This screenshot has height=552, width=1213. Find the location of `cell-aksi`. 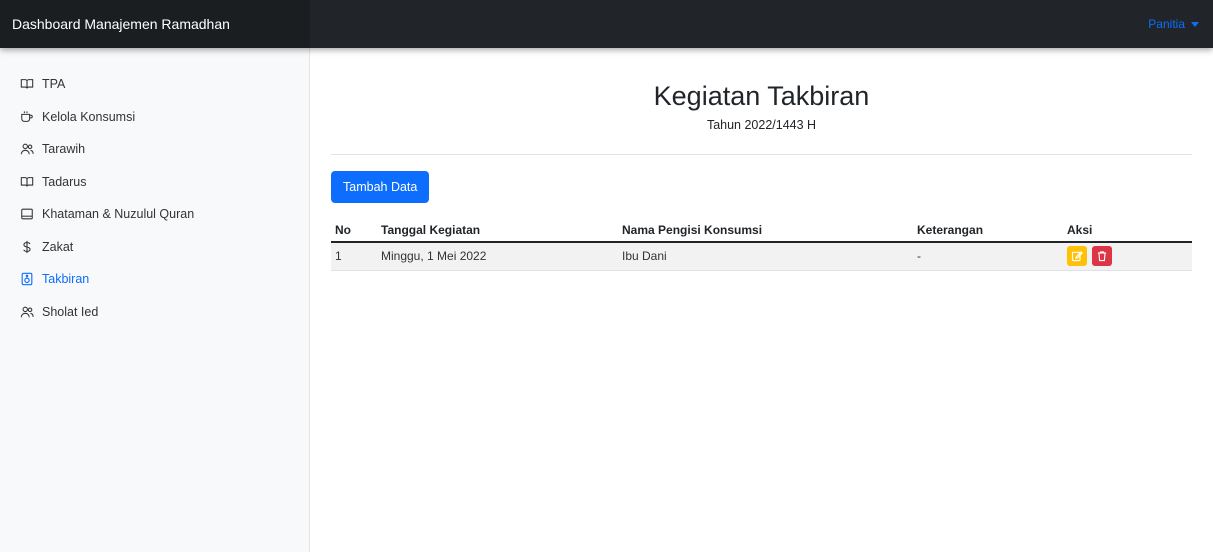

cell-aksi is located at coordinates (1127, 256).